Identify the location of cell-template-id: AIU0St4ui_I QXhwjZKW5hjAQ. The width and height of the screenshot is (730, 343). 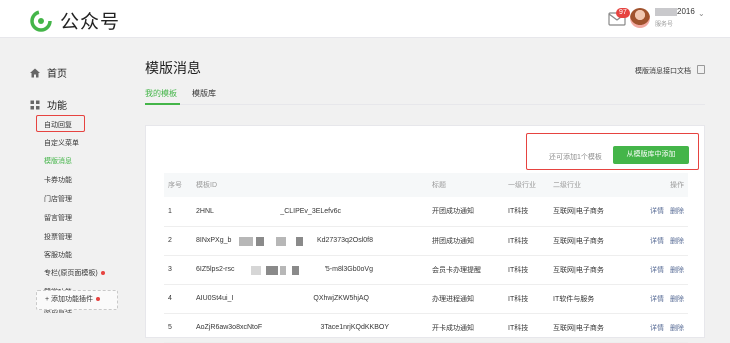
(310, 299).